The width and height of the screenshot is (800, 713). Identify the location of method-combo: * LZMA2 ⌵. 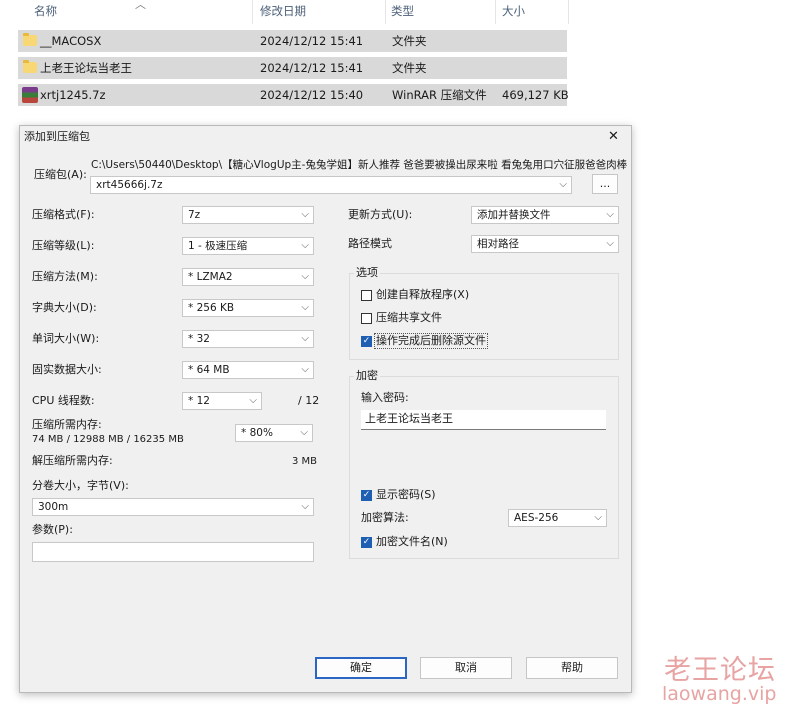
(248, 277).